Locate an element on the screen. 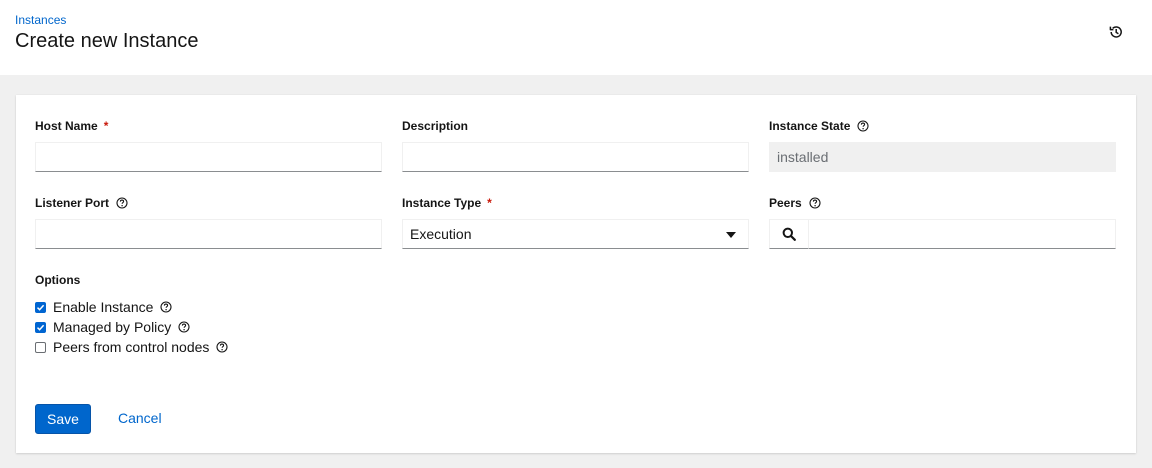 Image resolution: width=1152 pixels, height=468 pixels. managed-by-policy-option: Managed by Policy is located at coordinates (112, 327).